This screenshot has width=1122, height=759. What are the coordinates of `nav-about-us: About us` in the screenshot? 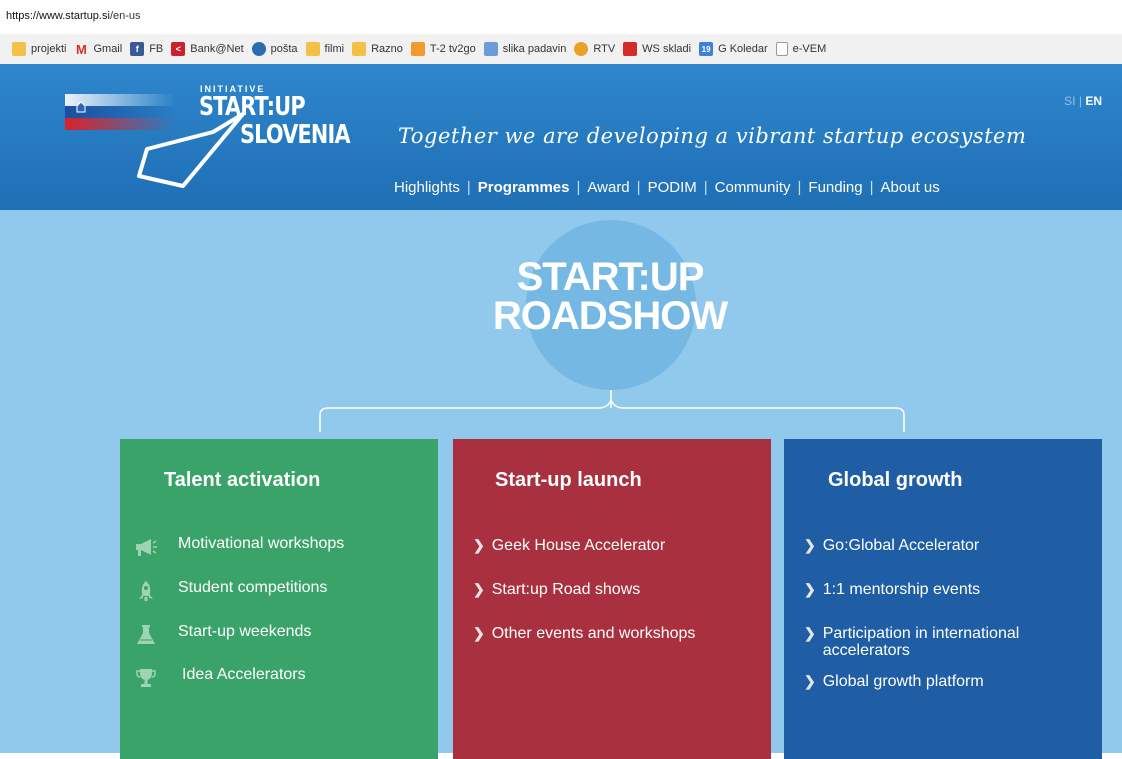 It's located at (910, 187).